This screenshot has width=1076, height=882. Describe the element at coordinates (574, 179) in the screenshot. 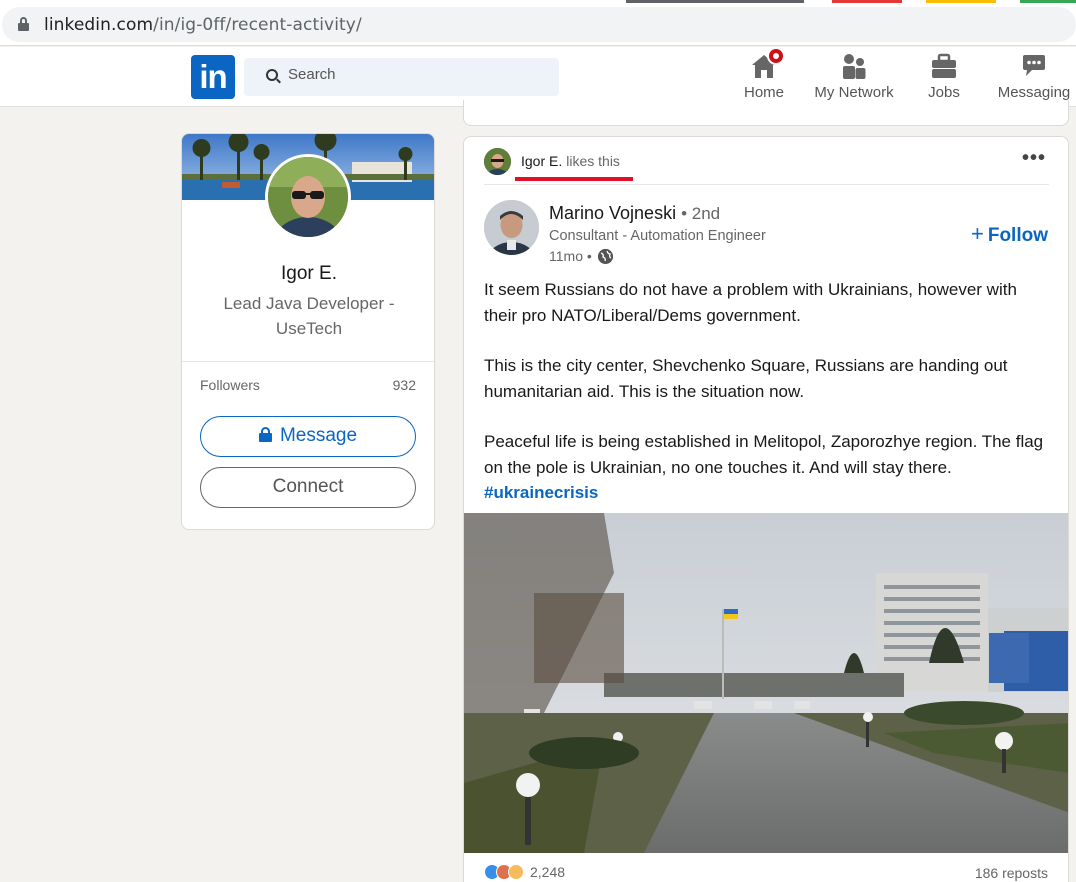

I see `annotation-underline` at that location.